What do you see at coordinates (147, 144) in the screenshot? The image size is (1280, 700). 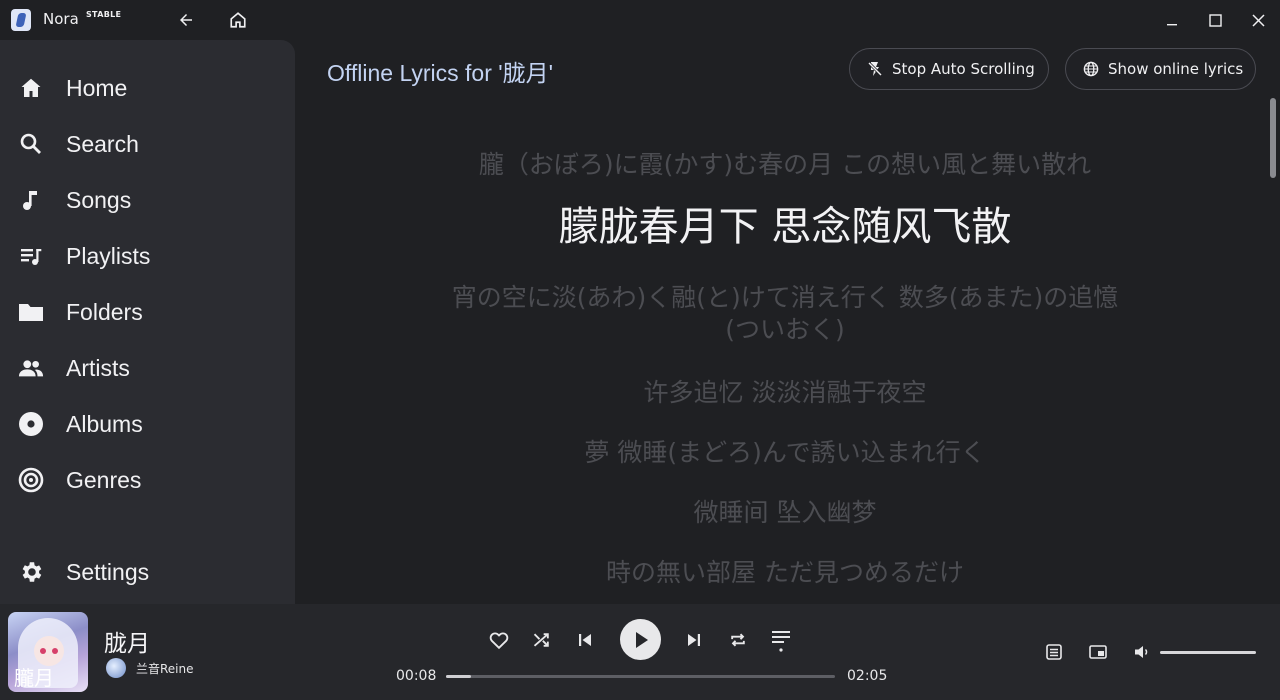 I see `sidebar-item-search: Search` at bounding box center [147, 144].